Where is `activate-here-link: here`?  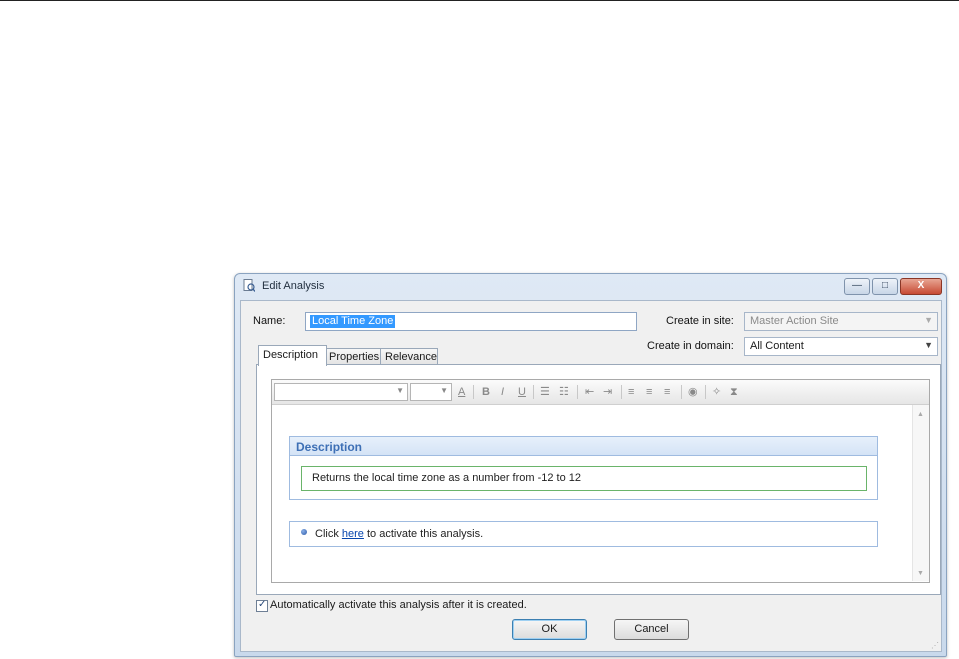
activate-here-link: here is located at coordinates (353, 534).